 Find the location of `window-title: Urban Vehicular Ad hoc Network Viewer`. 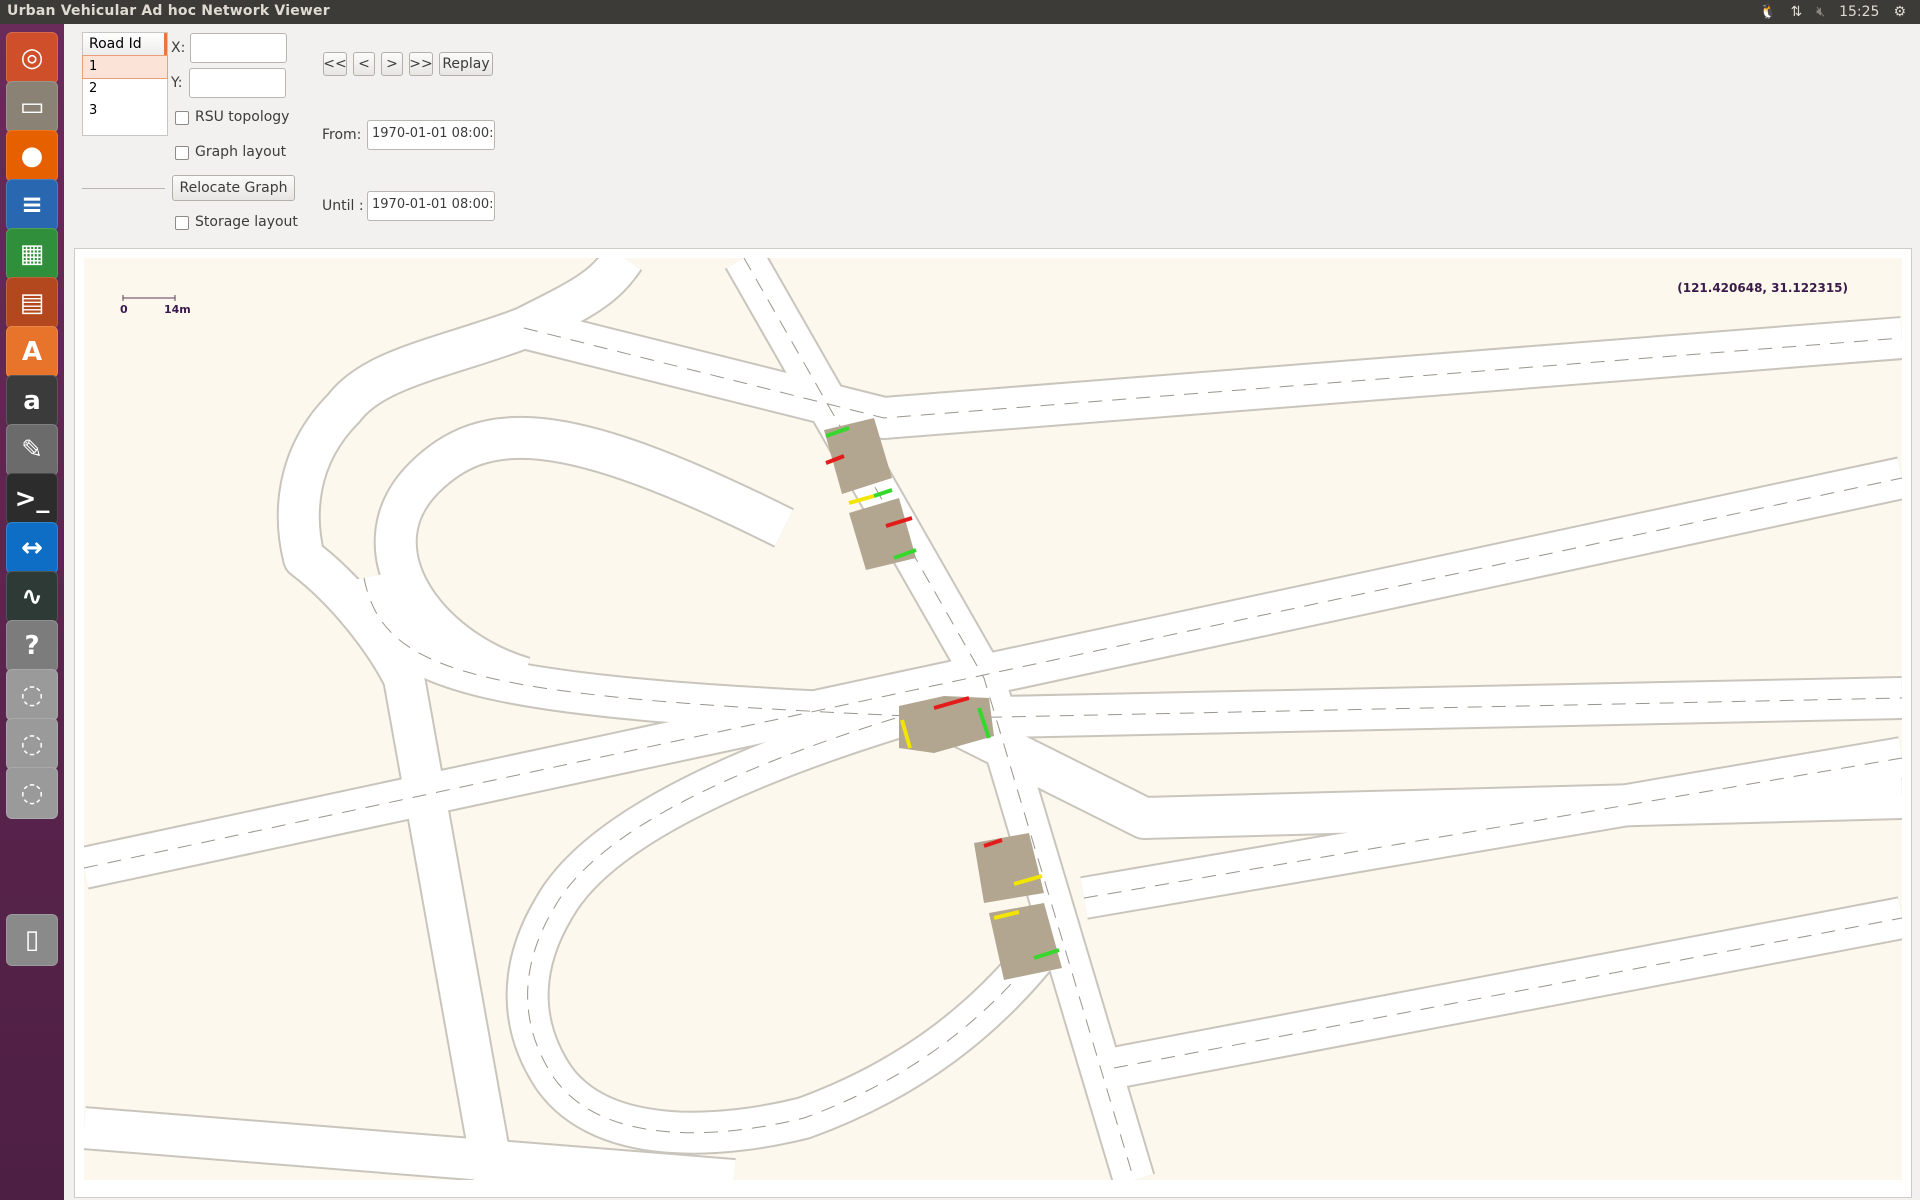

window-title: Urban Vehicular Ad hoc Network Viewer is located at coordinates (168, 11).